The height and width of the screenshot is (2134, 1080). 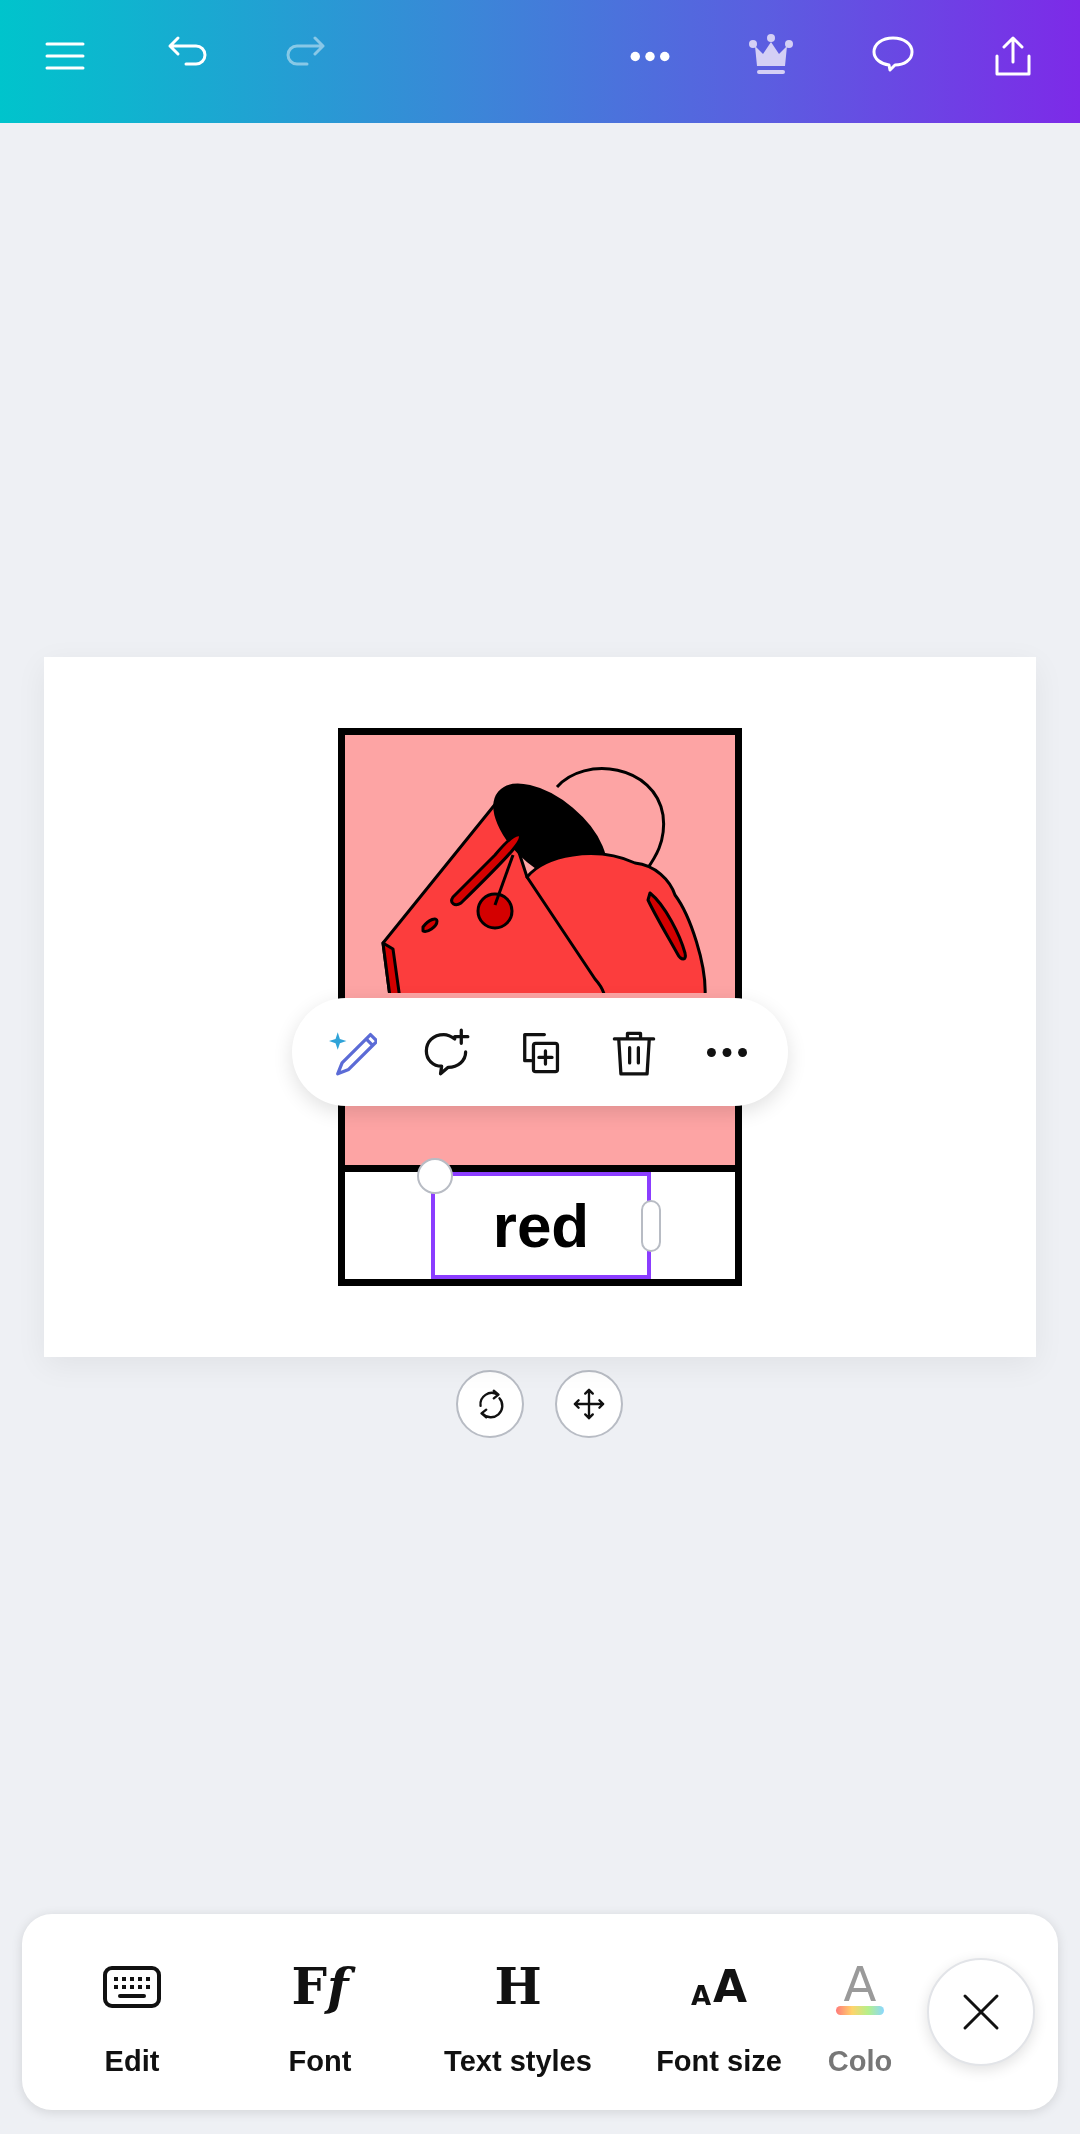 What do you see at coordinates (435, 1176) in the screenshot?
I see `resize-handle` at bounding box center [435, 1176].